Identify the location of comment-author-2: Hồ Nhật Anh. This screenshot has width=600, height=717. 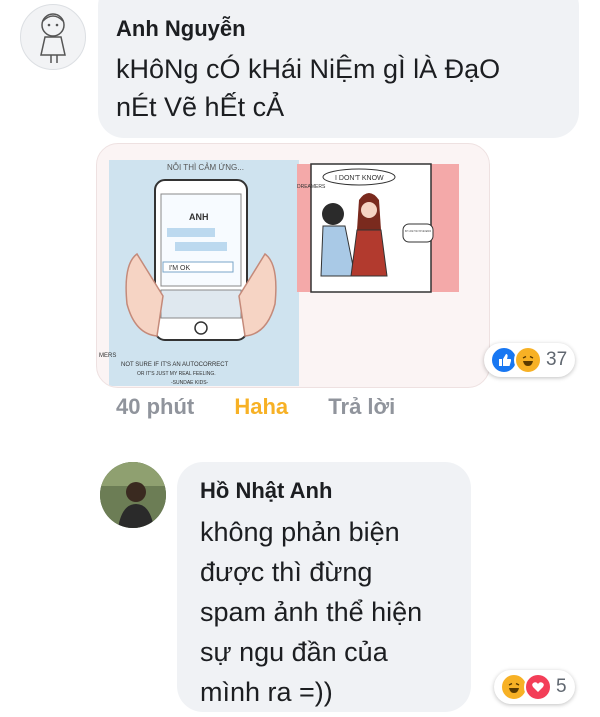
(266, 491).